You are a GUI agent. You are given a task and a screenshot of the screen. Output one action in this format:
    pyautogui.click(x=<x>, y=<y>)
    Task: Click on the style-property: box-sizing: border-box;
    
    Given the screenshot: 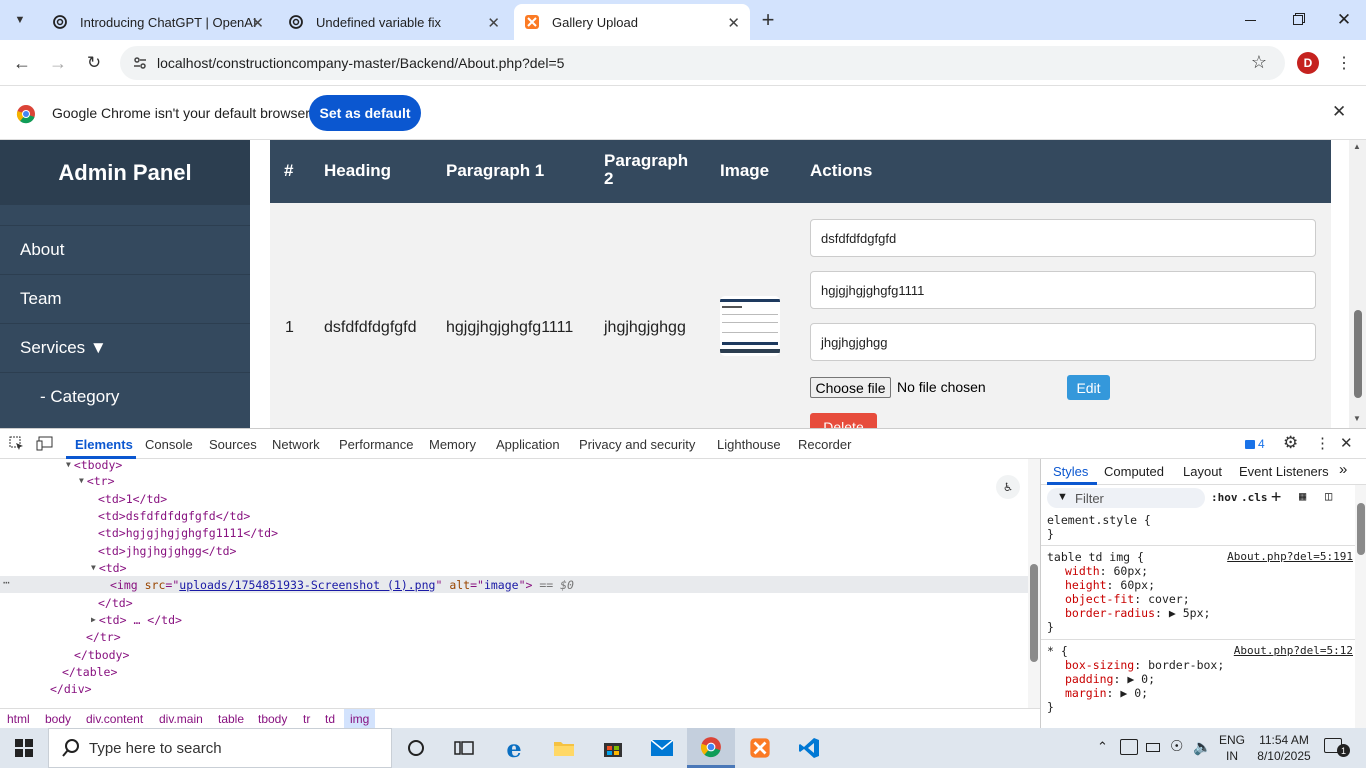 What is the action you would take?
    pyautogui.click(x=1209, y=665)
    